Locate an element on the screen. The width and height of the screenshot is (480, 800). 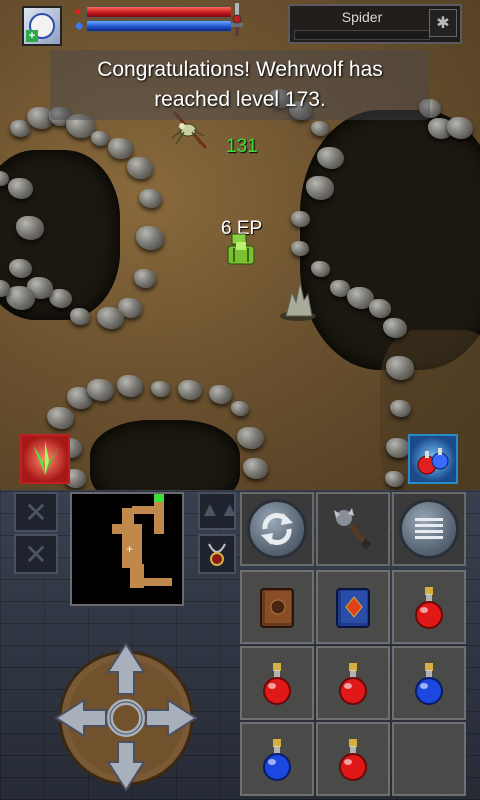
cycle-arrows-icon is located at coordinates (277, 529).